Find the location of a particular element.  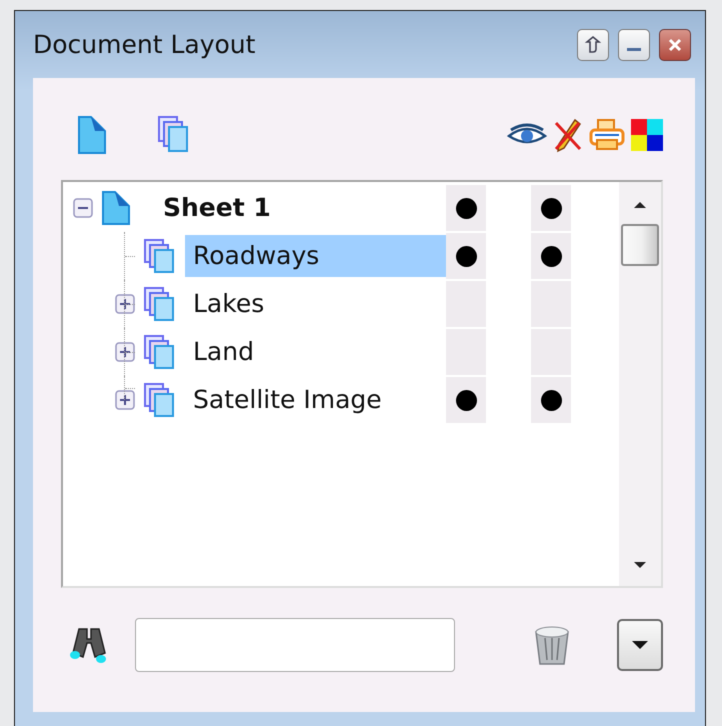

scroll-thumb is located at coordinates (640, 245).